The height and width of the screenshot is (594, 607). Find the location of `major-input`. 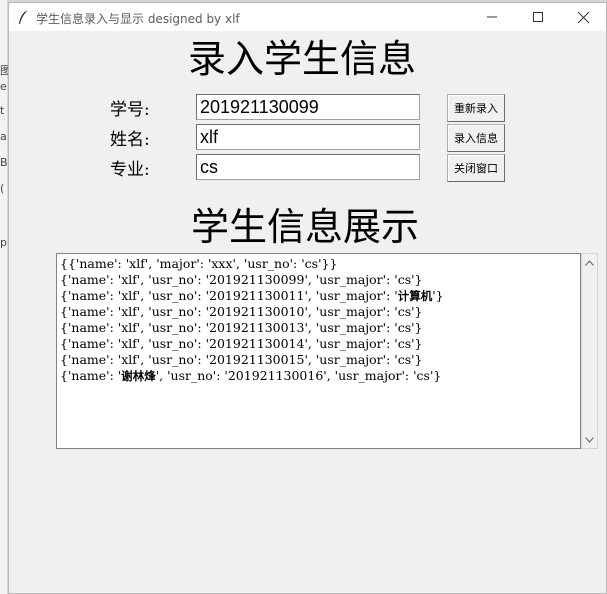

major-input is located at coordinates (308, 167).